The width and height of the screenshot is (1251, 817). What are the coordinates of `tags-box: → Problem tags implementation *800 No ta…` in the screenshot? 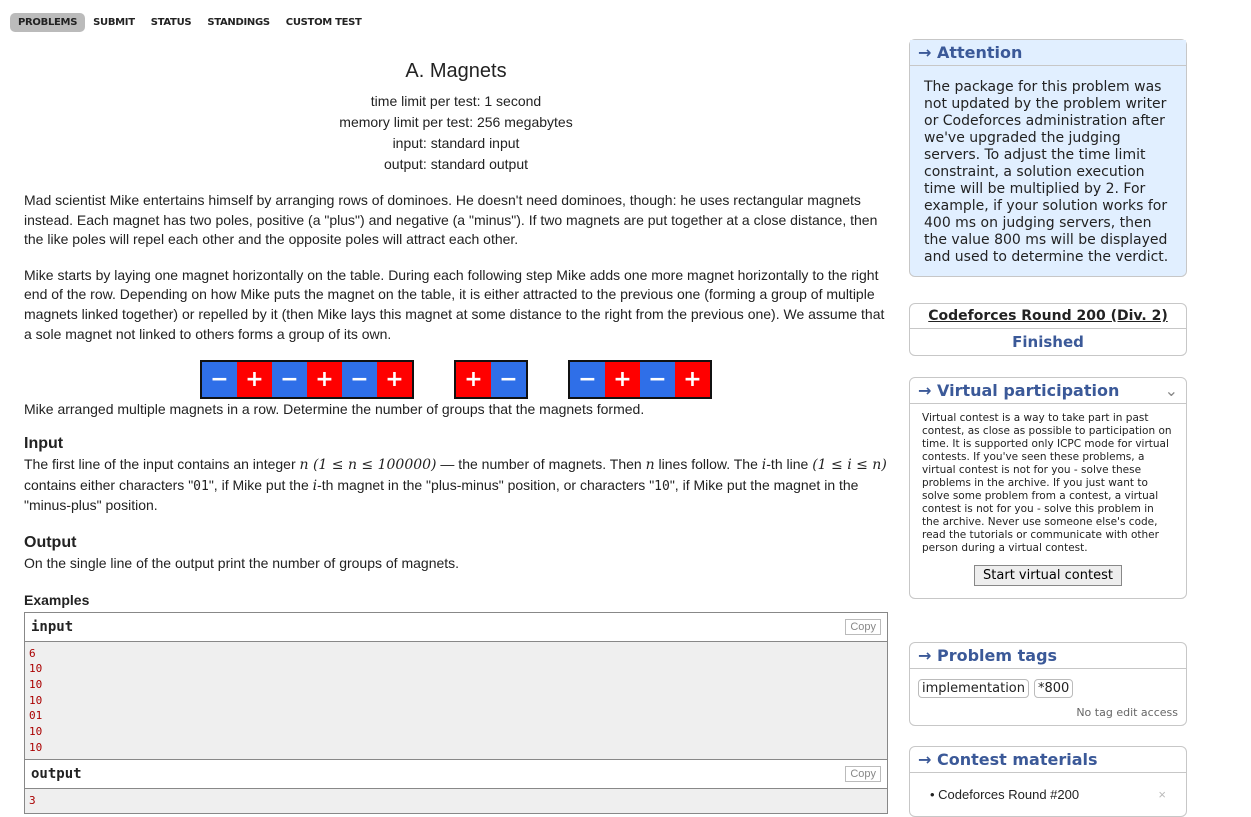 It's located at (1048, 684).